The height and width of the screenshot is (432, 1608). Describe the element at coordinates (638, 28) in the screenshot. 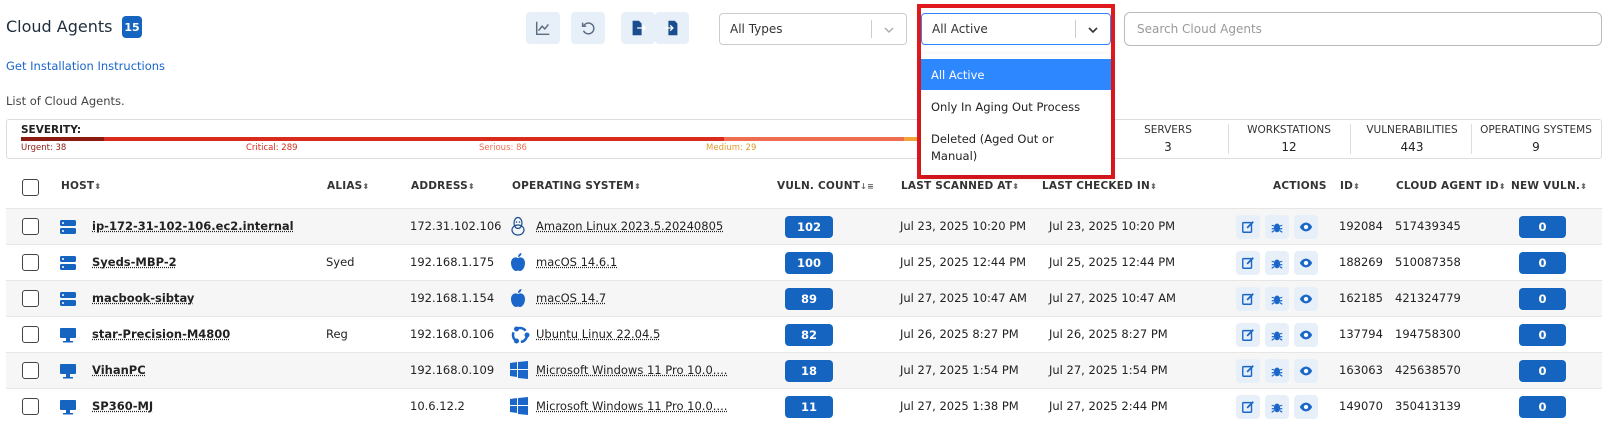

I see `export-button` at that location.